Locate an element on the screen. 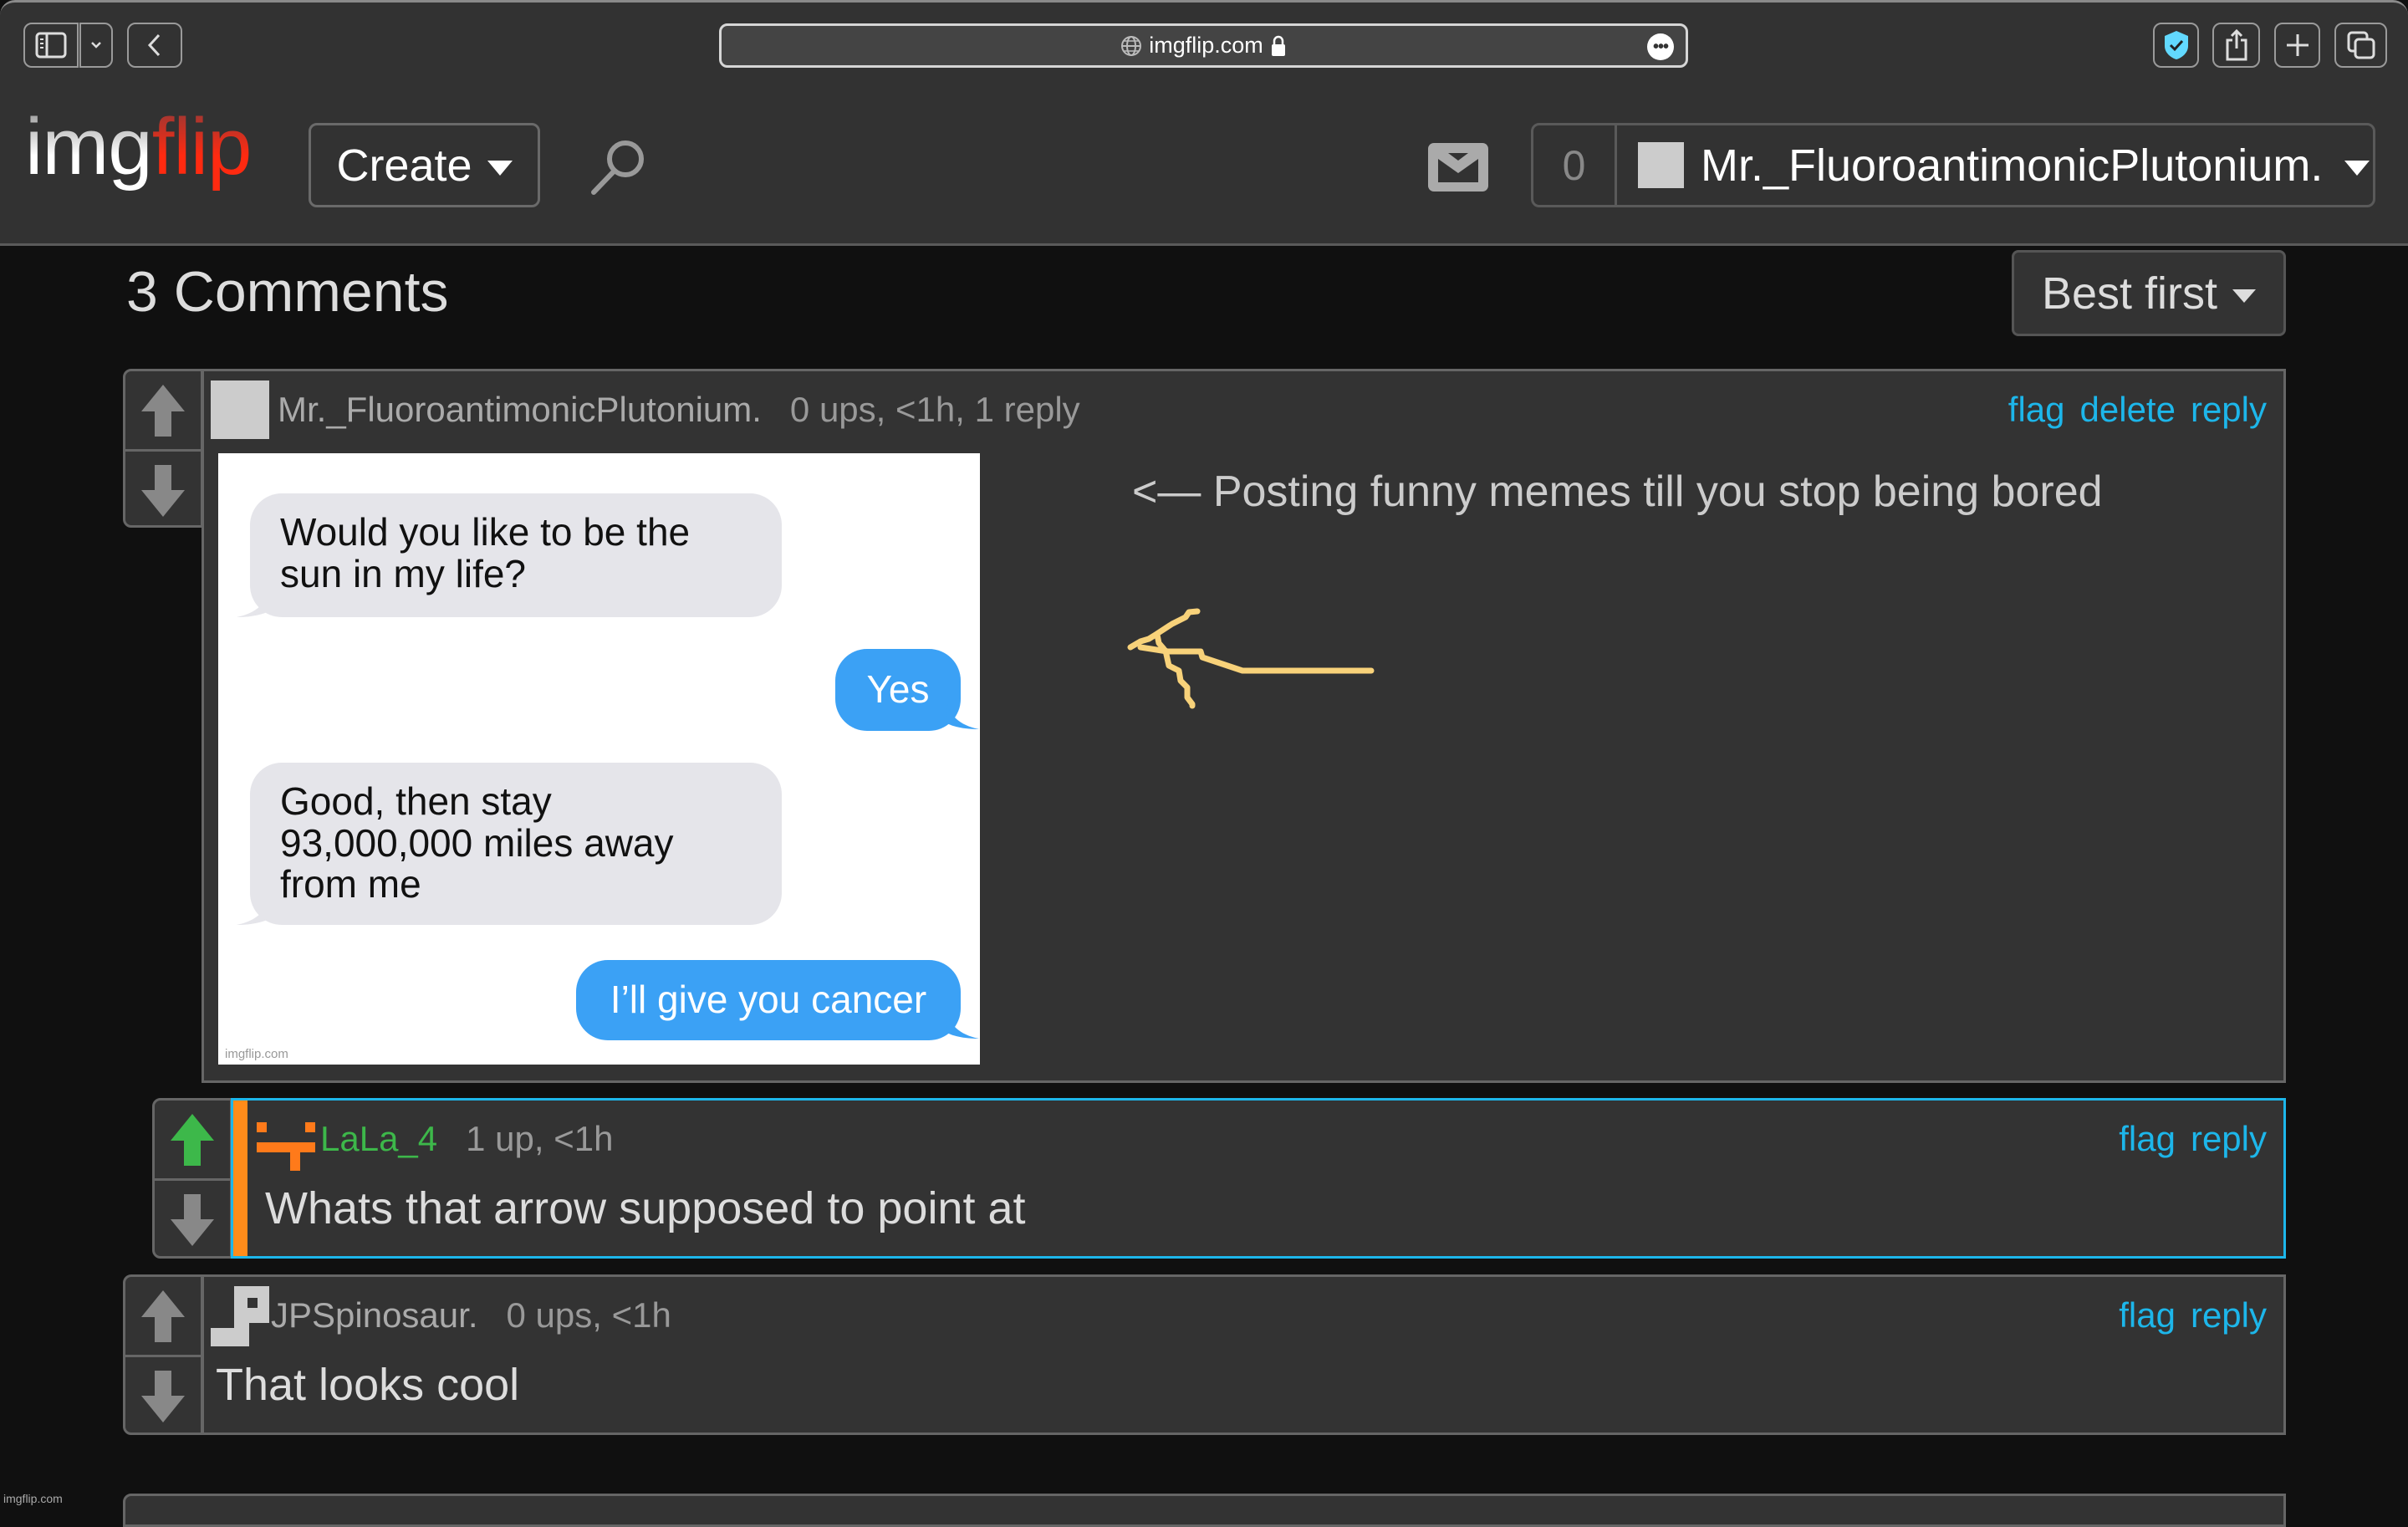 This screenshot has height=1527, width=2408. comment-input-box is located at coordinates (1205, 1511).